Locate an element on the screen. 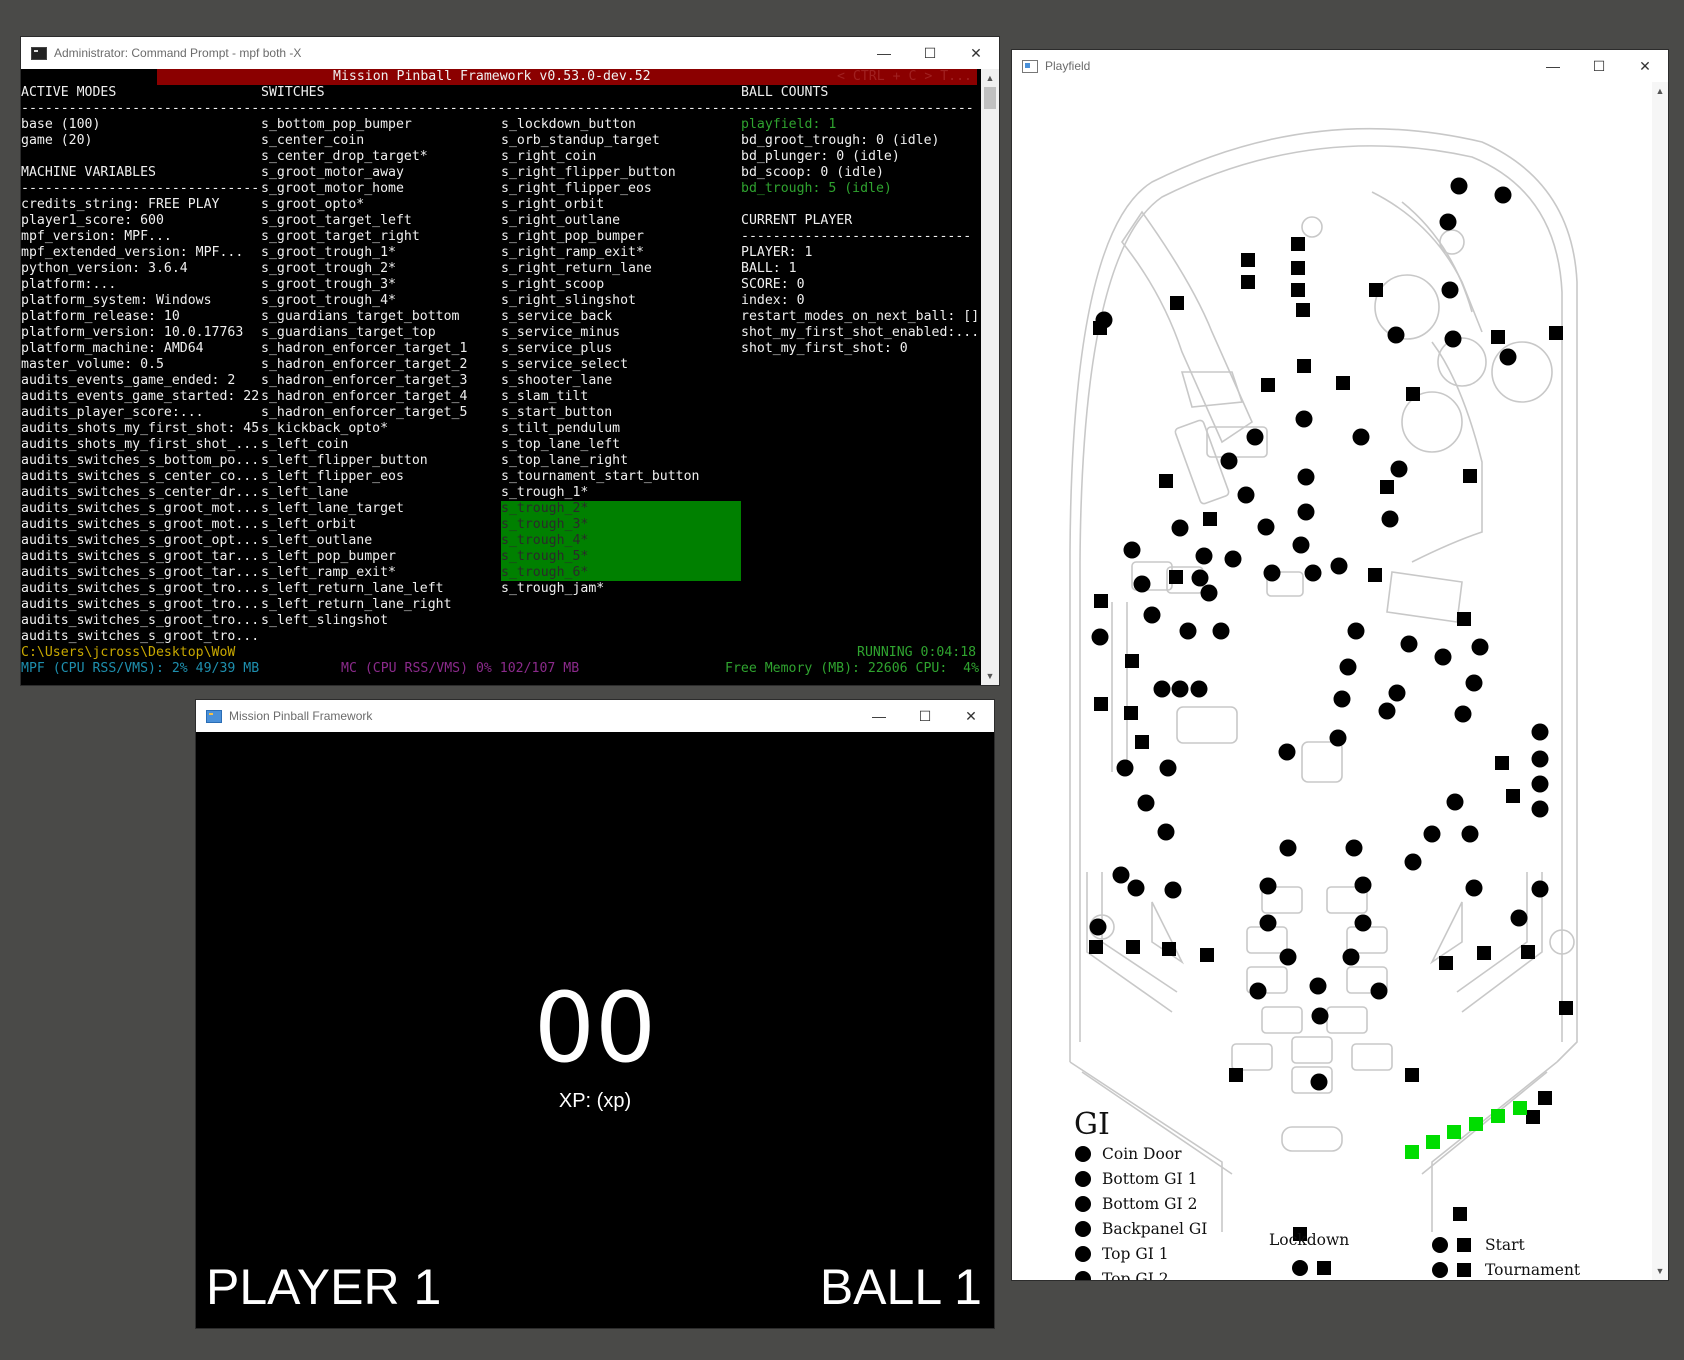 This screenshot has height=1360, width=1684. scroll-down-arrow-icon: ▼ is located at coordinates (1660, 1271).